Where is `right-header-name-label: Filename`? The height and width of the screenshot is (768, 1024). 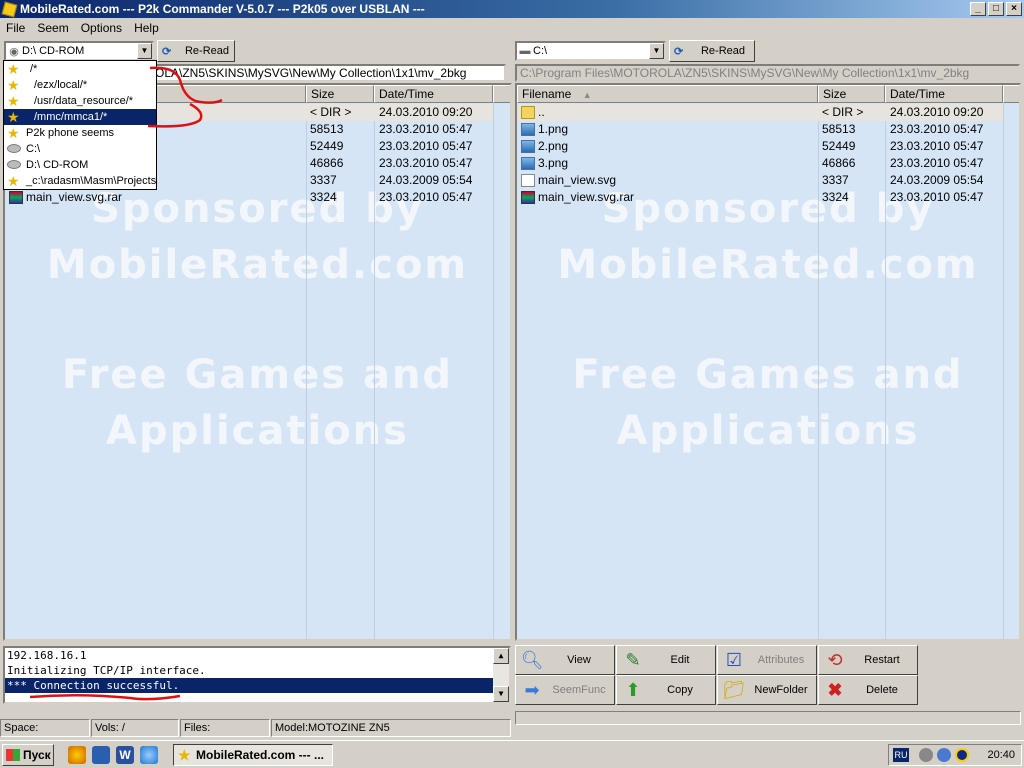
right-header-name-label: Filename is located at coordinates (547, 94).